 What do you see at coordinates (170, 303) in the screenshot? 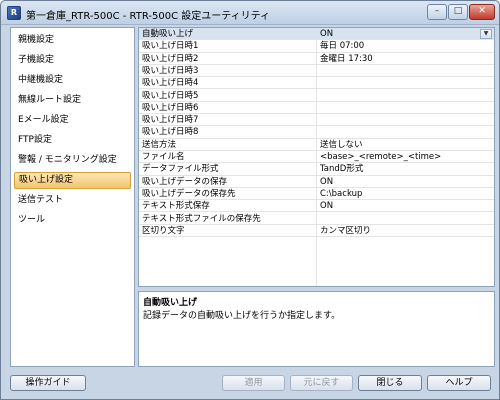
I see `description-title: 自動吸い上げ` at bounding box center [170, 303].